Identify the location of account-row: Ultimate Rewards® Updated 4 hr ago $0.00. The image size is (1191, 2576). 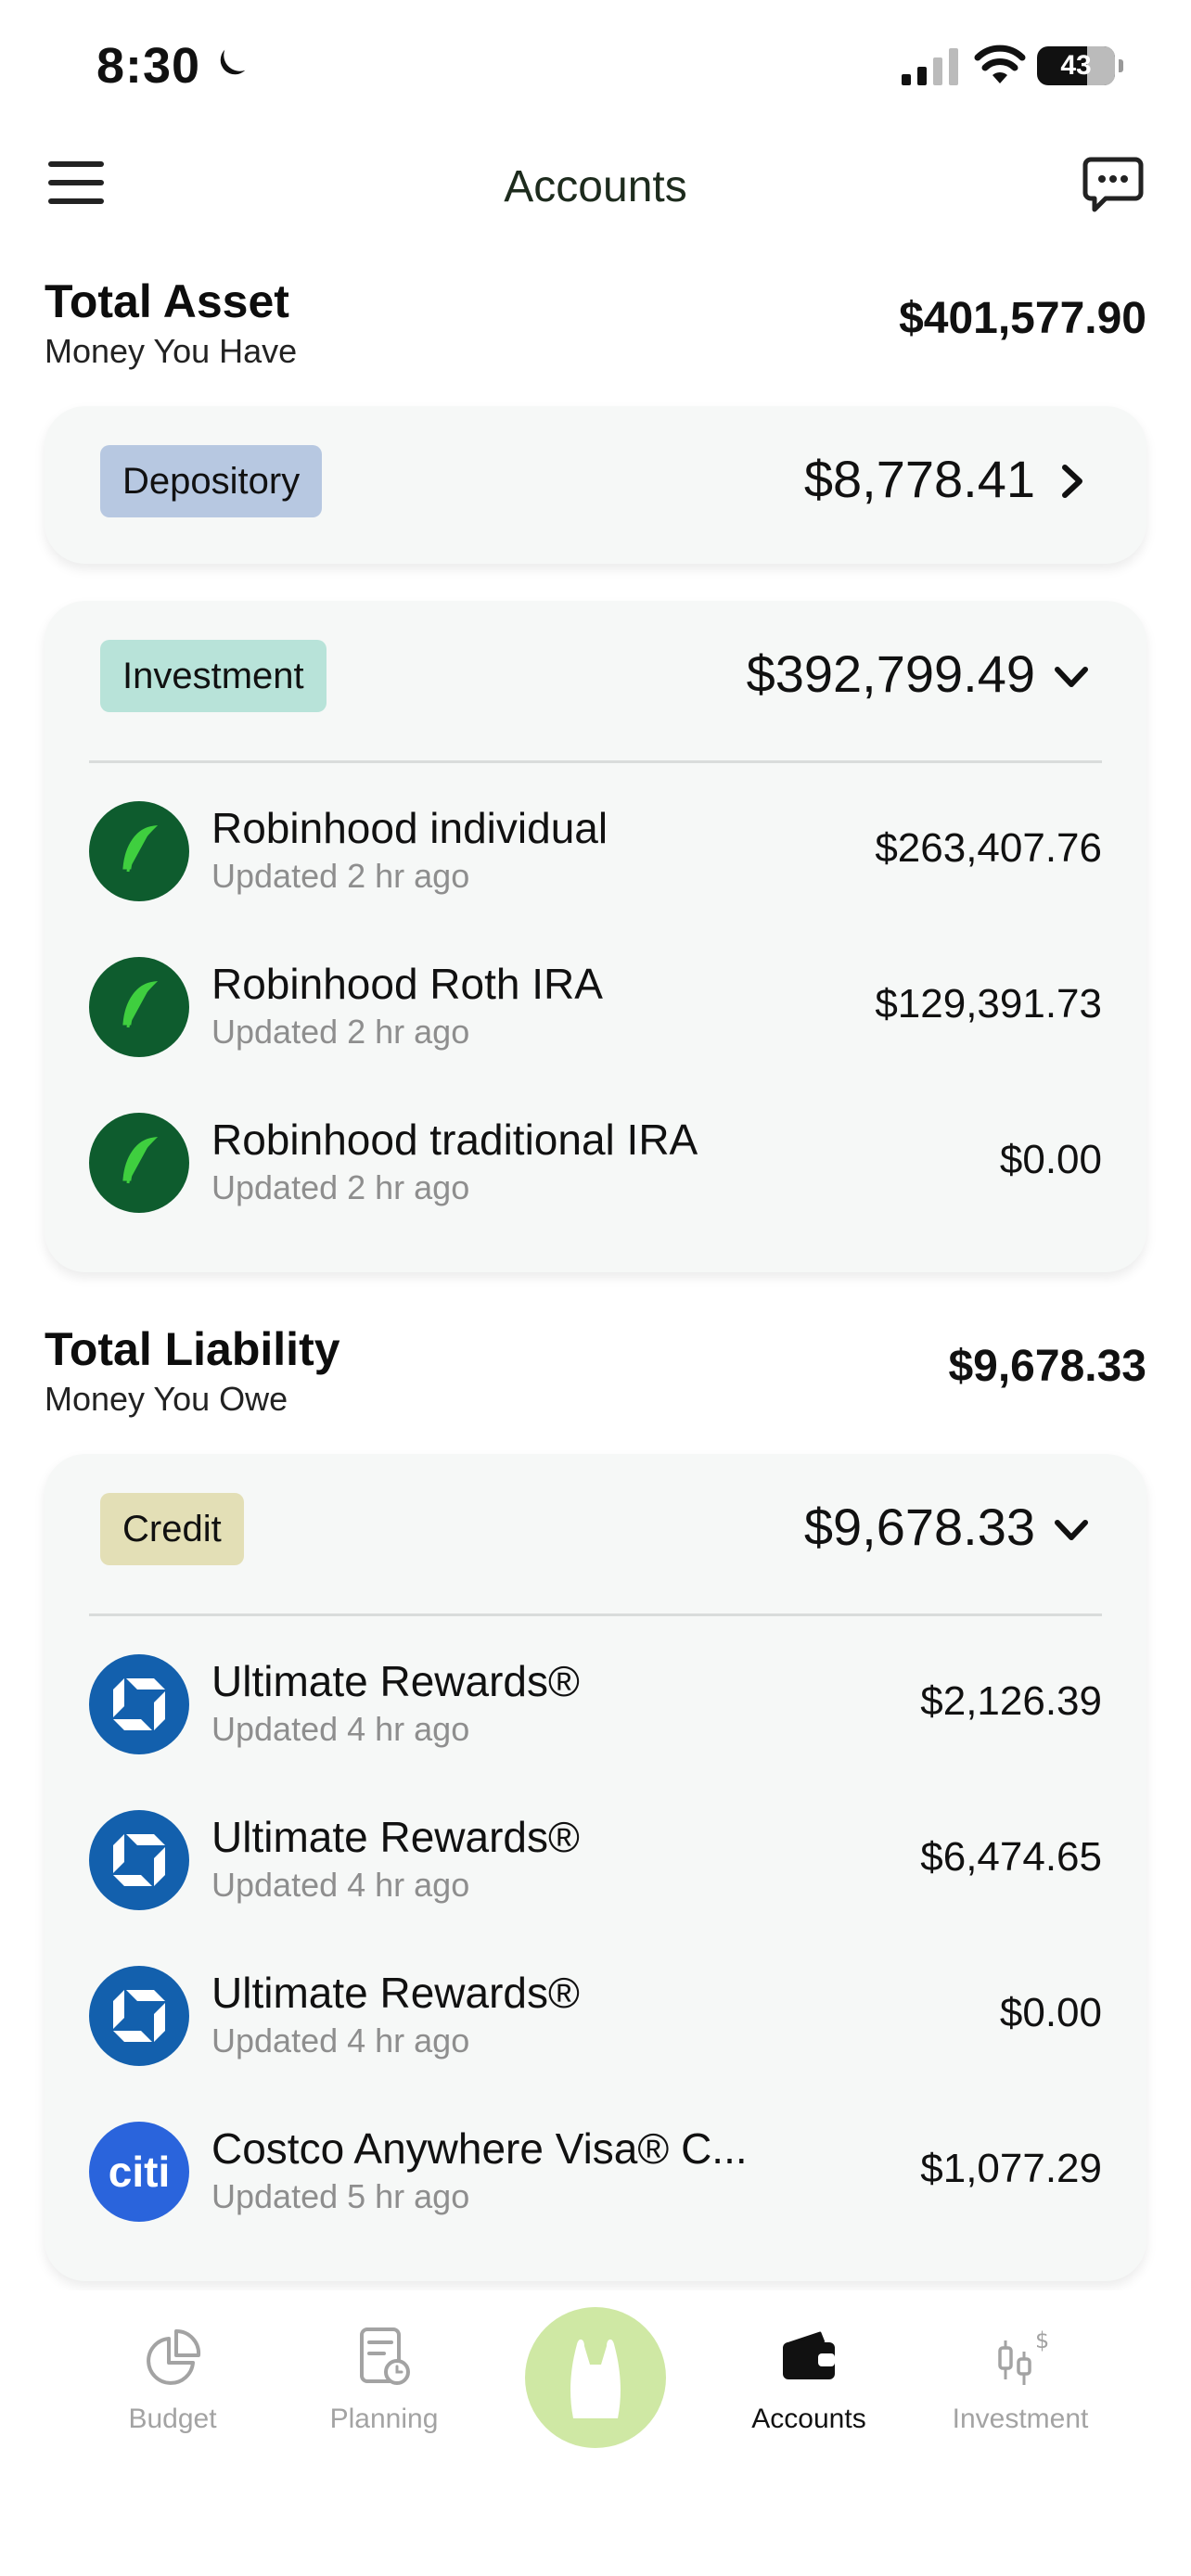
(595, 2017).